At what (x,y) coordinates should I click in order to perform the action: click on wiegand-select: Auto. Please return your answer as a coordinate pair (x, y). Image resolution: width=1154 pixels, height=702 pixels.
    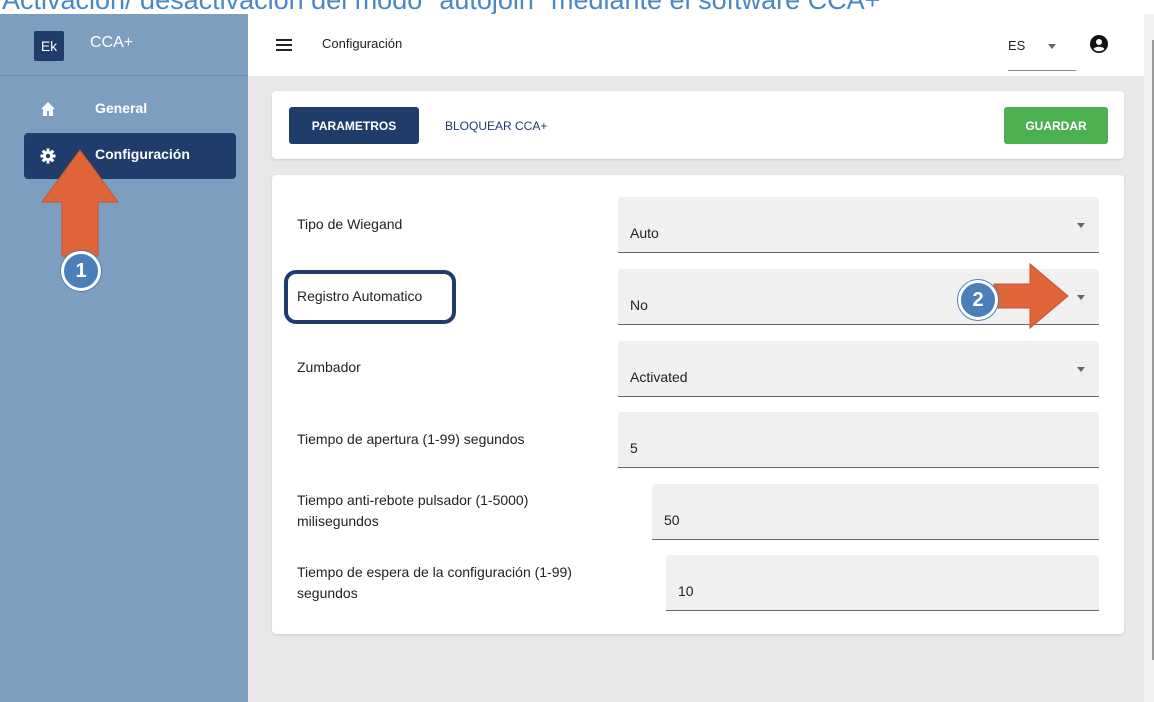
    Looking at the image, I should click on (858, 225).